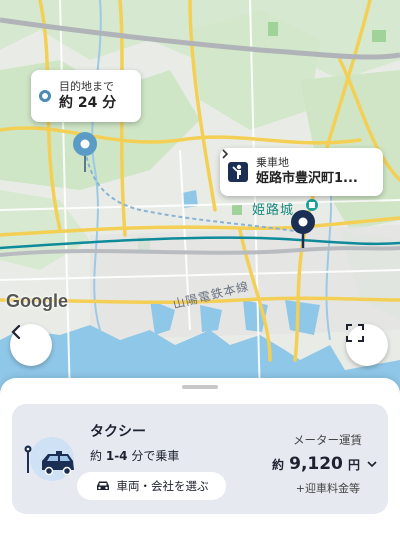 The width and height of the screenshot is (400, 538). What do you see at coordinates (278, 465) in the screenshot?
I see `fare-prefix: 約` at bounding box center [278, 465].